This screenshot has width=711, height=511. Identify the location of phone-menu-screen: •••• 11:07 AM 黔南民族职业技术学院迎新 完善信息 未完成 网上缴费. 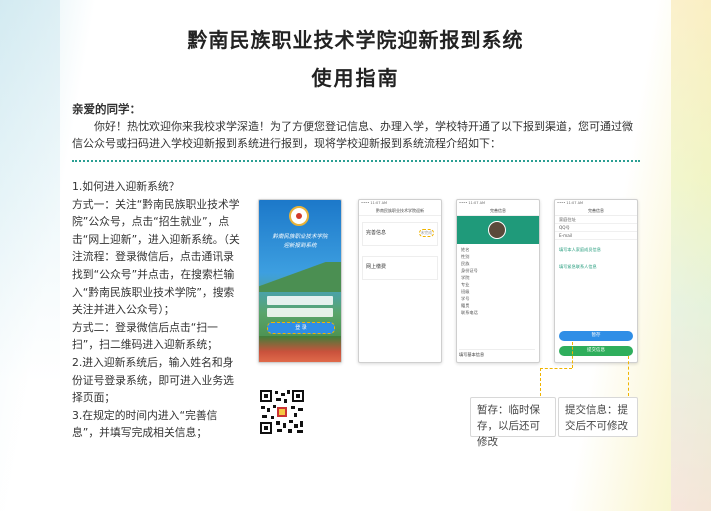
(400, 281).